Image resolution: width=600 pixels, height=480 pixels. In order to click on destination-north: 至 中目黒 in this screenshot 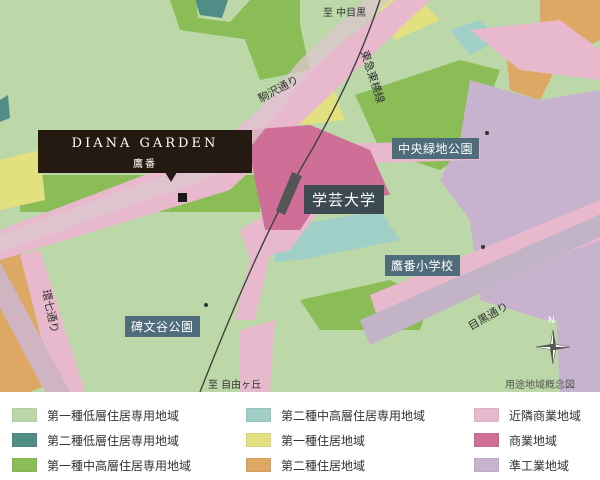, I will do `click(345, 13)`.